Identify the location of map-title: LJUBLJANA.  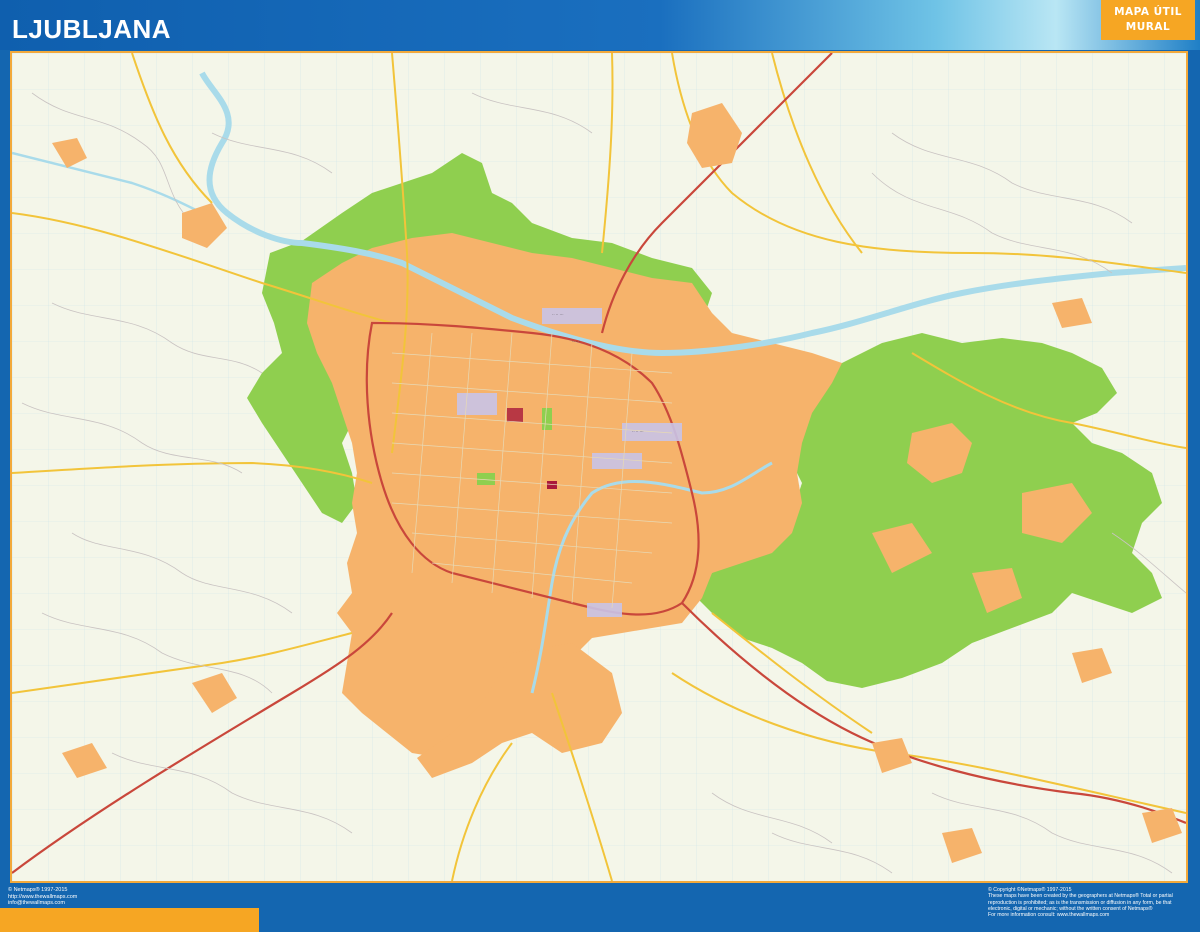
(92, 29).